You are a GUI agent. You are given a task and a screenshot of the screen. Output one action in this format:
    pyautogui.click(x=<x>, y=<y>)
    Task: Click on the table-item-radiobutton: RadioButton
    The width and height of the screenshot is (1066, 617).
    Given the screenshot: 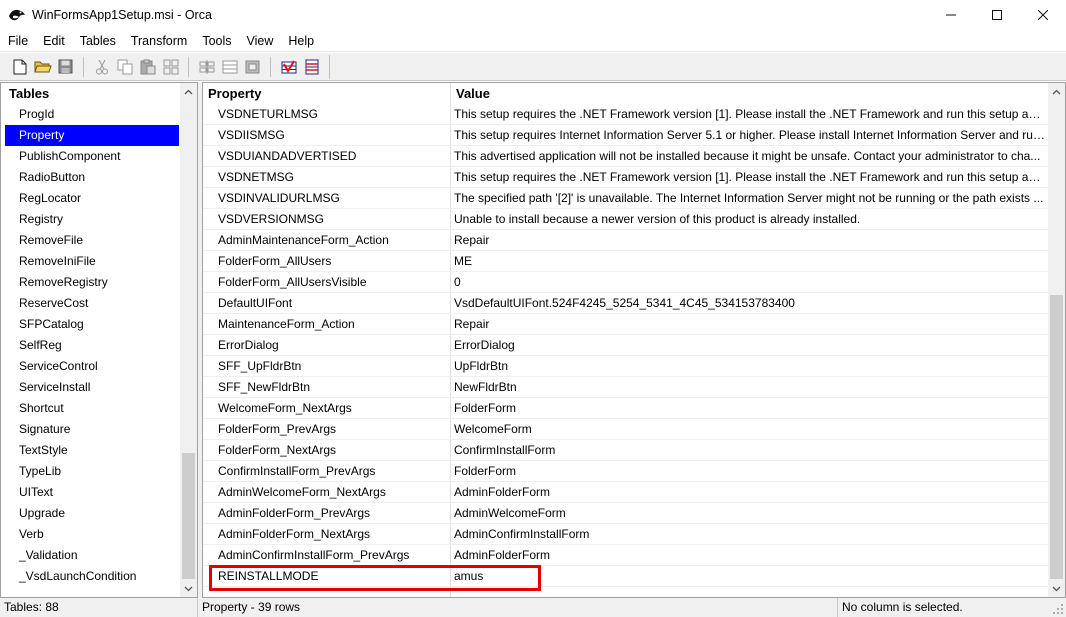 What is the action you would take?
    pyautogui.click(x=91, y=177)
    